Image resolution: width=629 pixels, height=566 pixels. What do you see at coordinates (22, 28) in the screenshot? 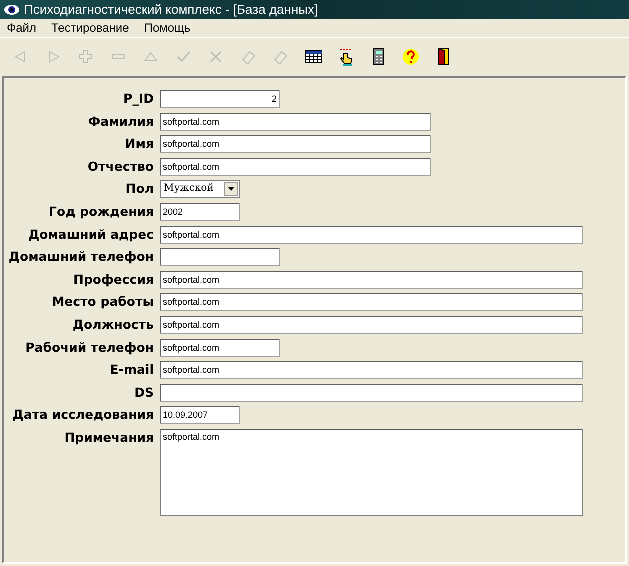
I see `menu-item: Файл` at bounding box center [22, 28].